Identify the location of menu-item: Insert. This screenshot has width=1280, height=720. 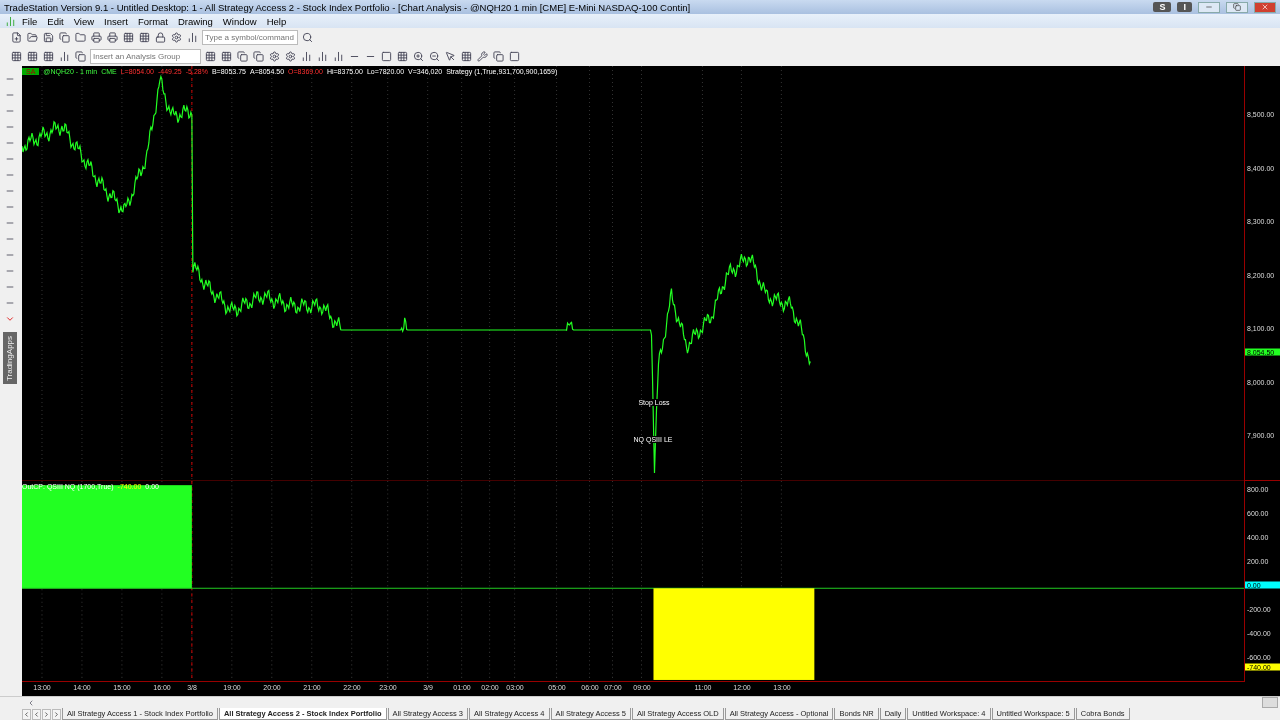
(116, 21).